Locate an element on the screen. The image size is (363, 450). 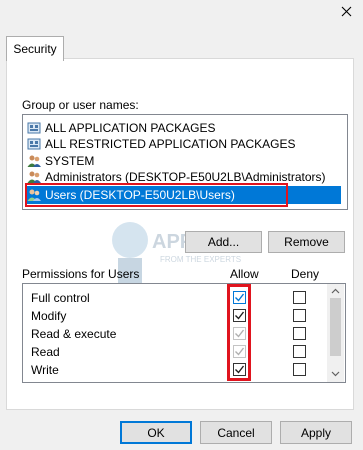
list-item-label: ALL APPLICATION PACKAGES is located at coordinates (130, 128).